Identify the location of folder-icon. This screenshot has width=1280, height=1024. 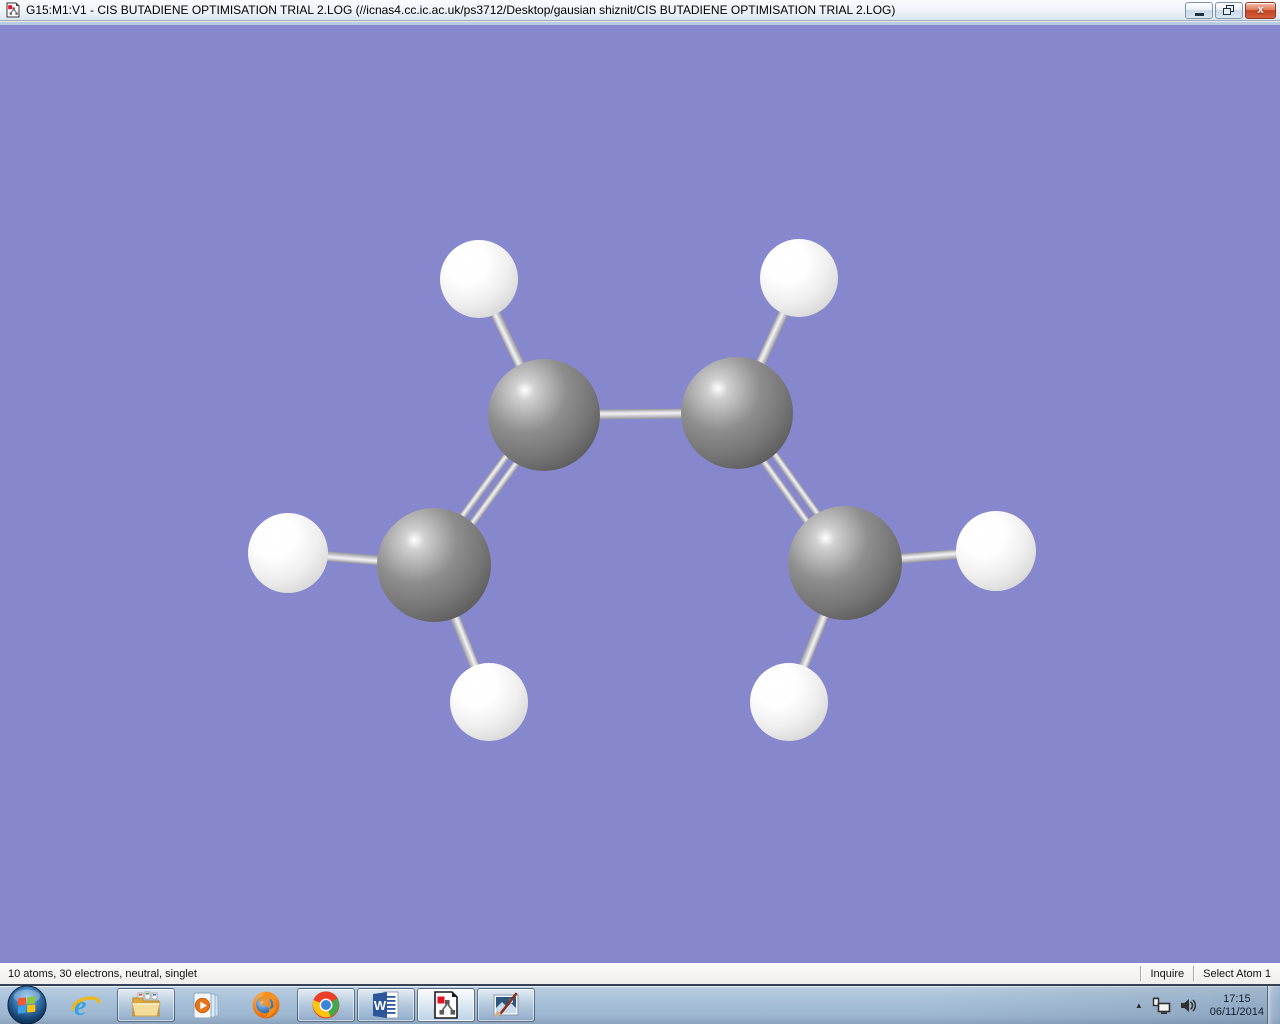
(146, 1004).